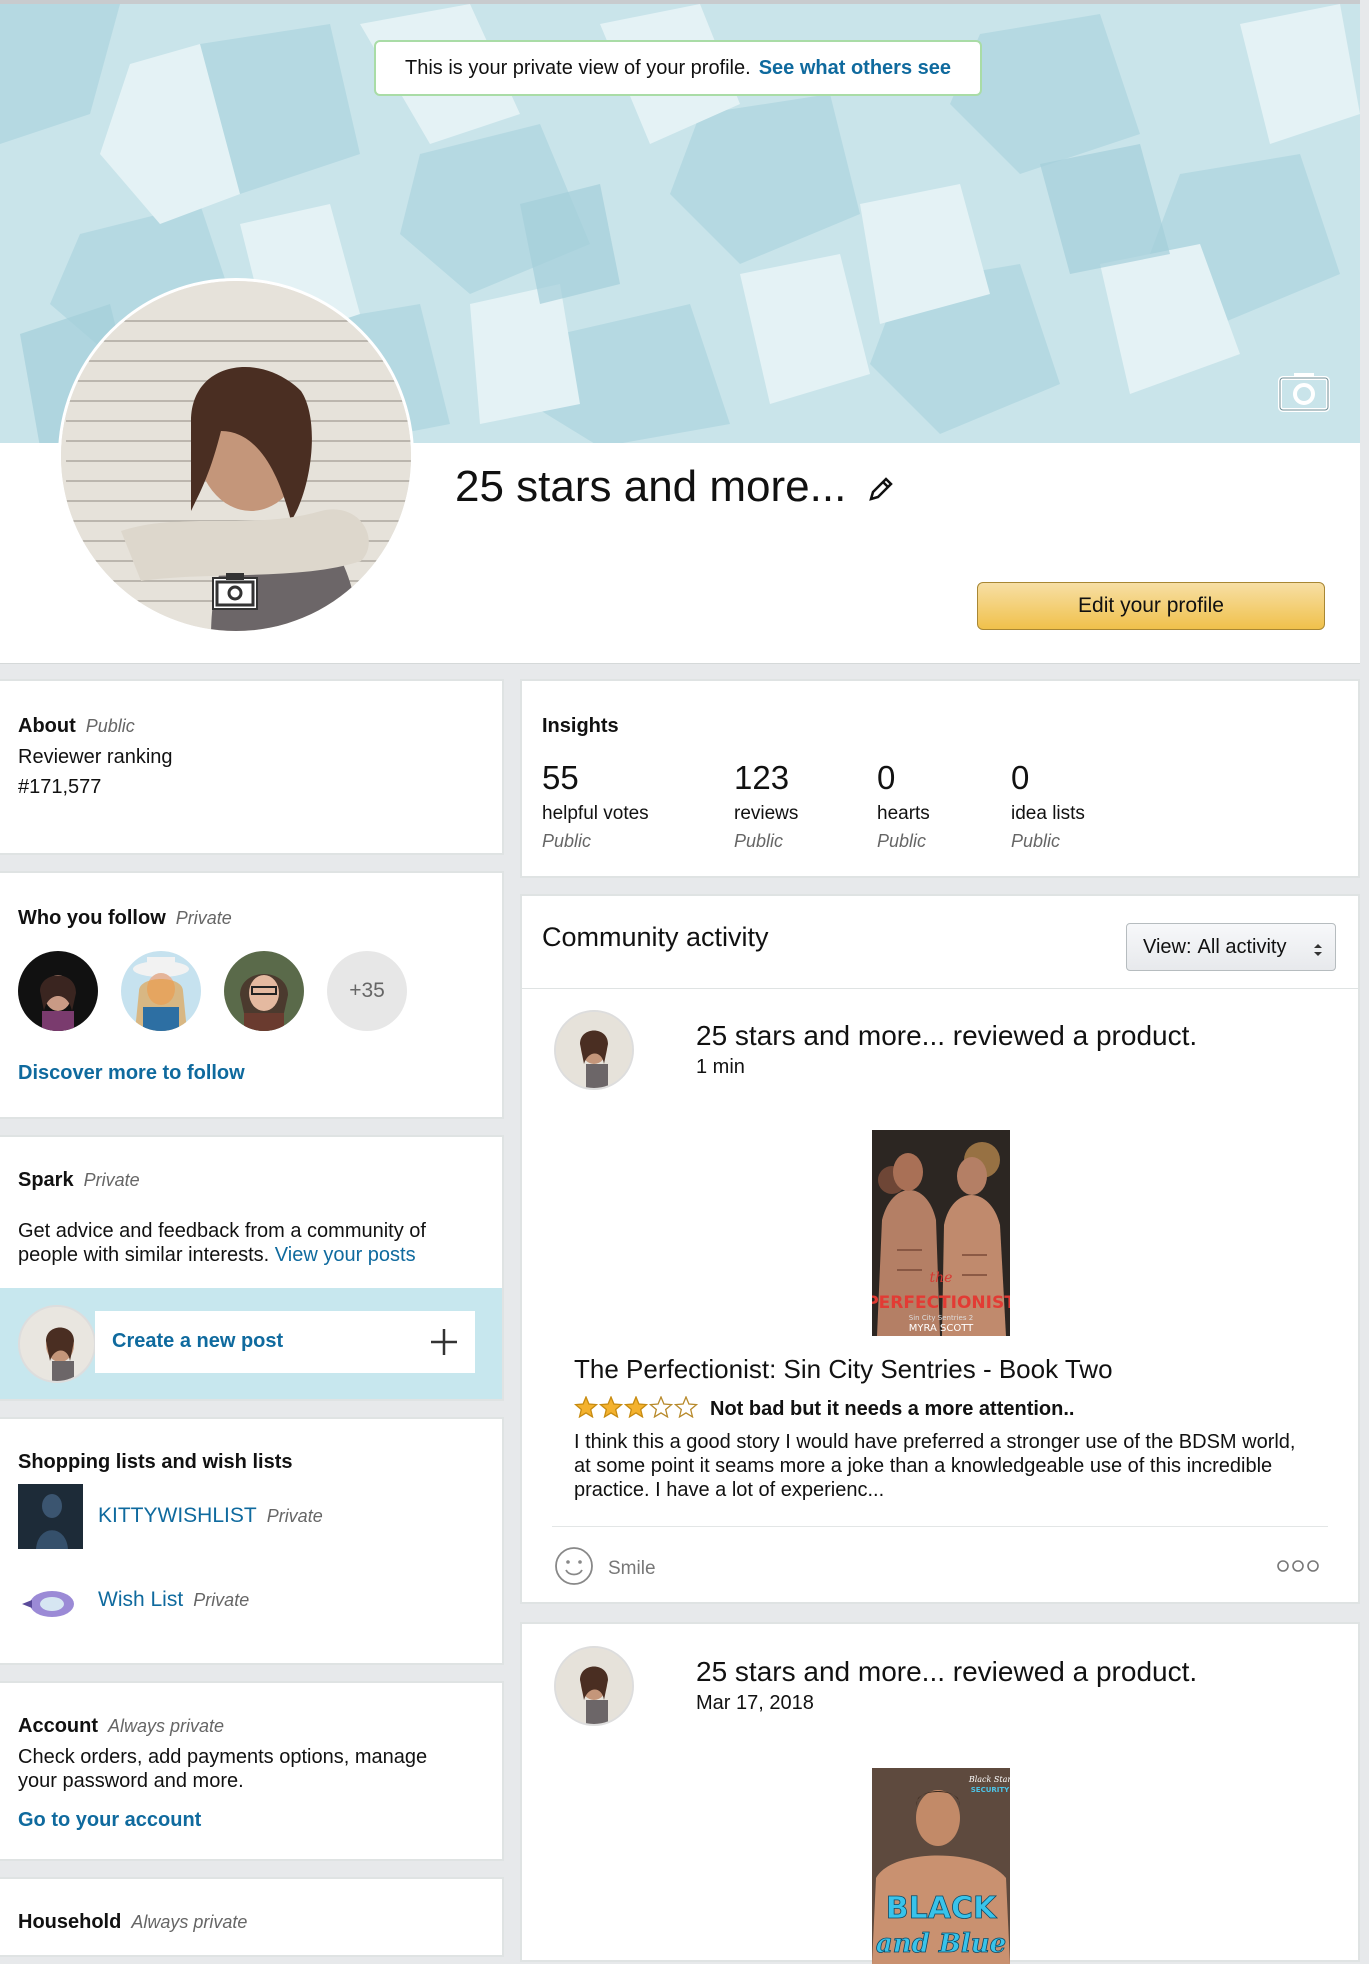  I want to click on cover-title-big: PERFECTIONIST, so click(941, 1303).